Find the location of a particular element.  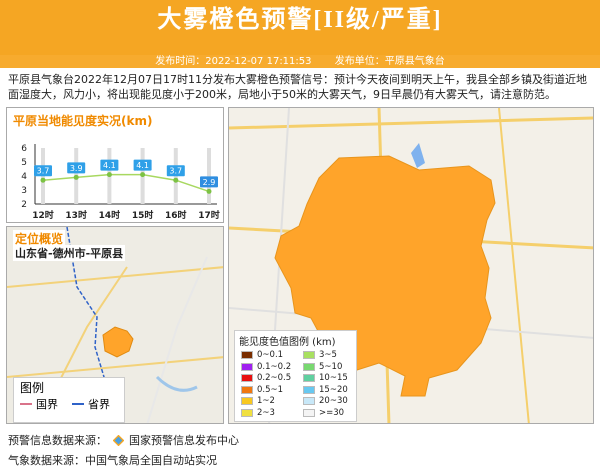

color-legend-label: 0~0.1 is located at coordinates (270, 355).